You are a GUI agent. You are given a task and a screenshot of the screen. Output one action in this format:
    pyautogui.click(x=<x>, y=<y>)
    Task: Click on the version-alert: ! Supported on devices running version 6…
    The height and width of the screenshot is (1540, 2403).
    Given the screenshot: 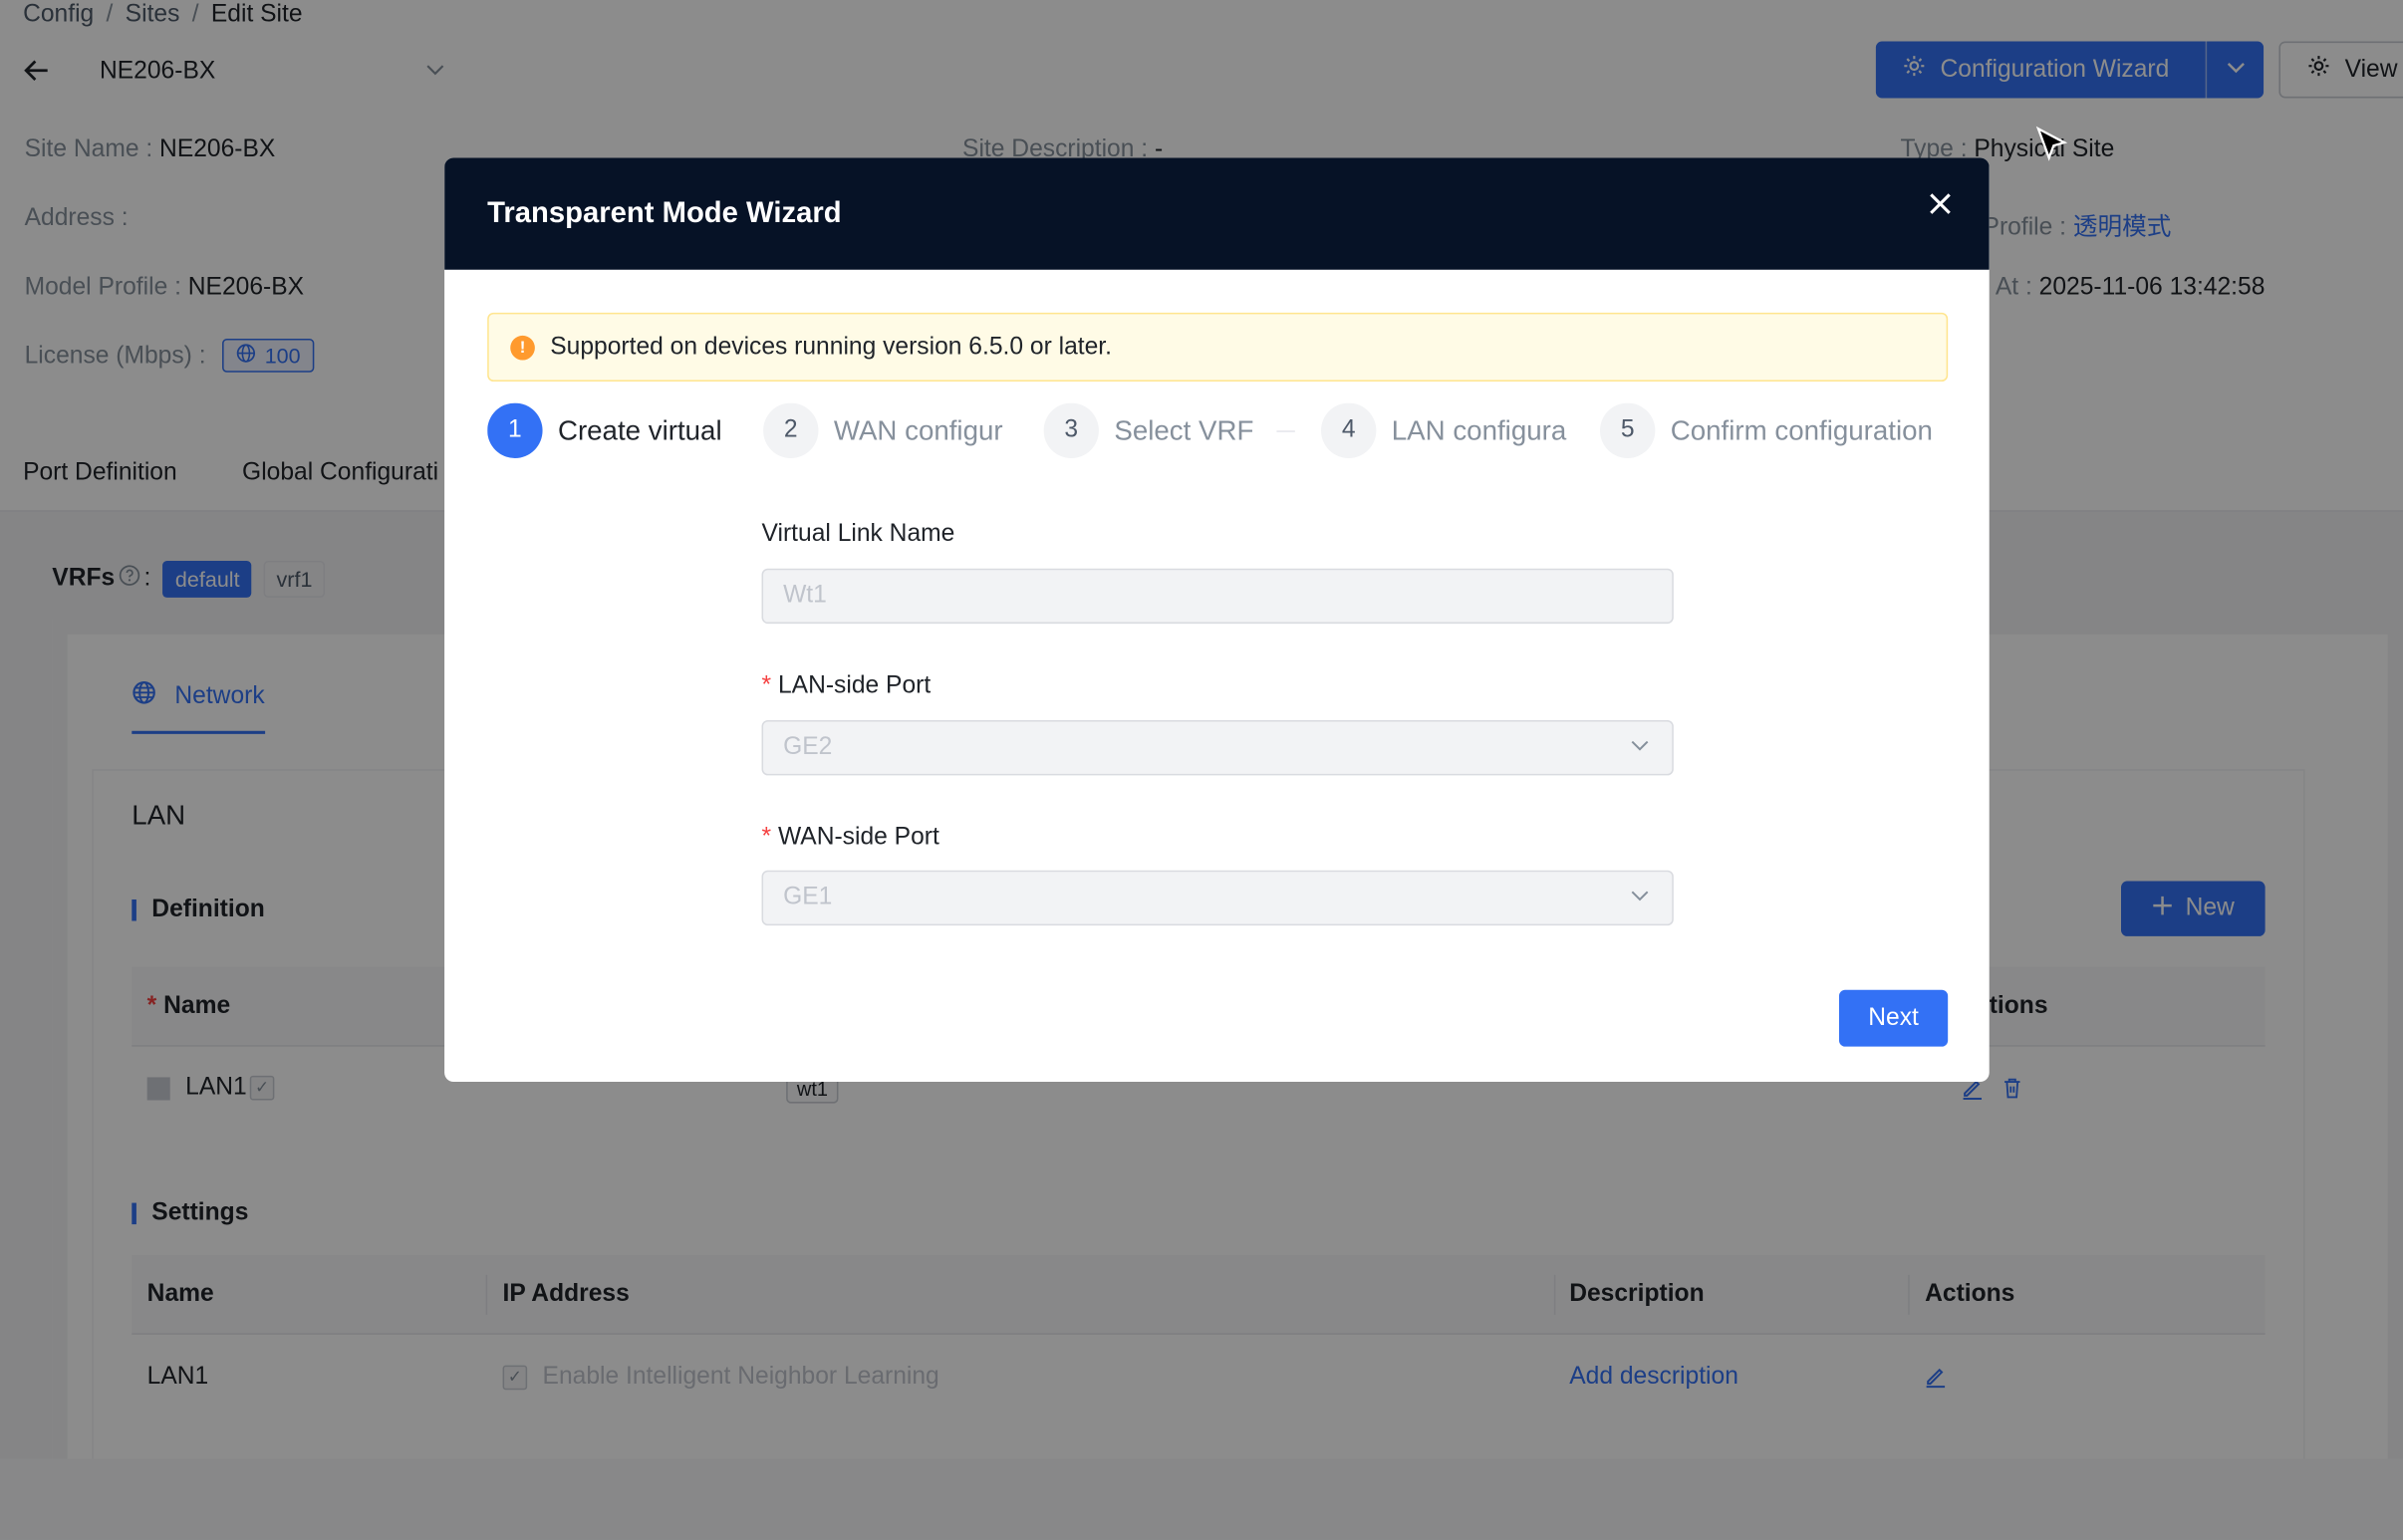 What is the action you would take?
    pyautogui.click(x=1218, y=347)
    